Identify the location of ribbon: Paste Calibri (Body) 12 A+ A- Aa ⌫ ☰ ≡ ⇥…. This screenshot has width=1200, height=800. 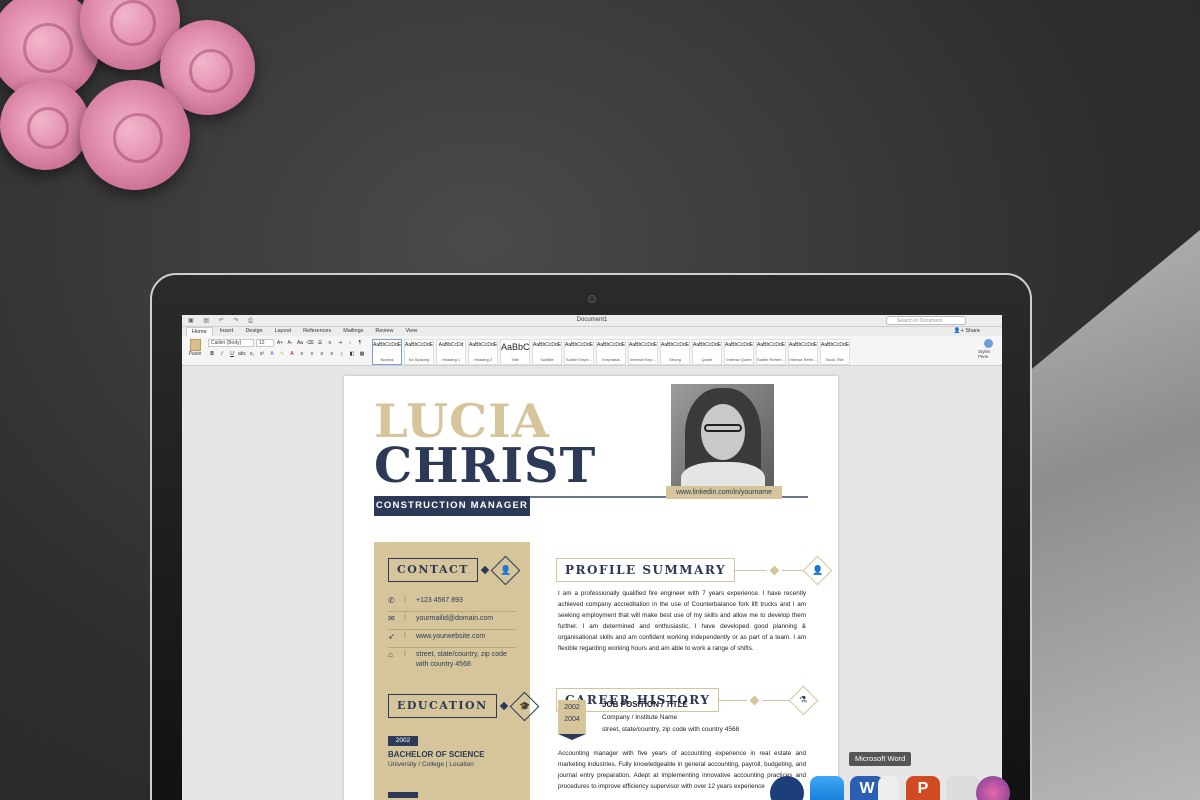
(592, 351).